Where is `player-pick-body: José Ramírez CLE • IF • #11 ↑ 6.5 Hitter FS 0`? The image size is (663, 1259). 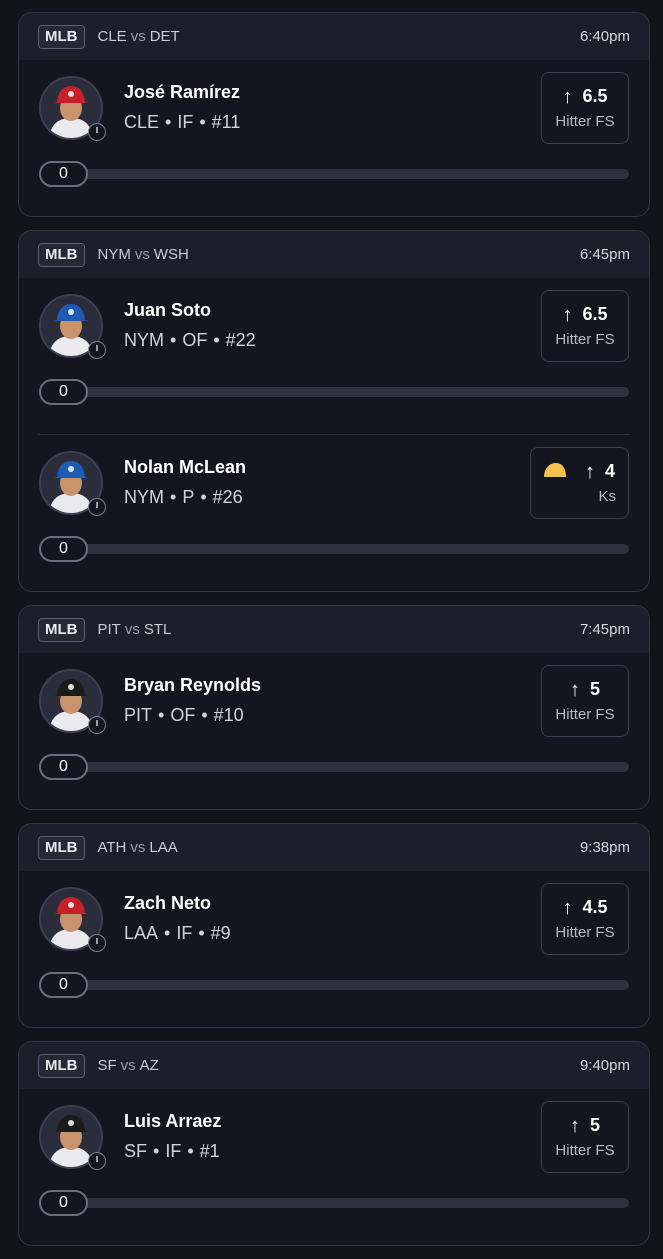
player-pick-body: José Ramírez CLE • IF • #11 ↑ 6.5 Hitter FS 0 is located at coordinates (334, 138).